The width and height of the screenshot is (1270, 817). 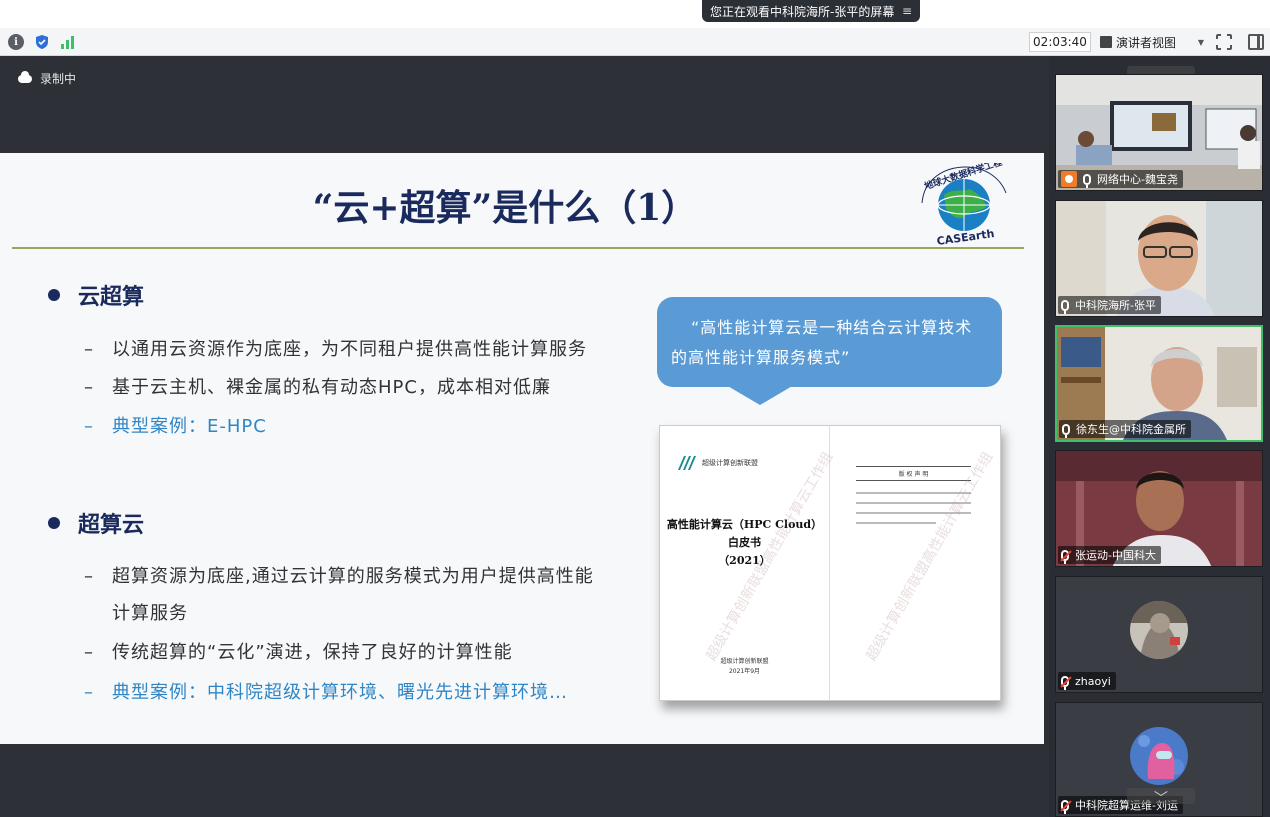 What do you see at coordinates (1161, 797) in the screenshot?
I see `chevron-down-icon: ﹀` at bounding box center [1161, 797].